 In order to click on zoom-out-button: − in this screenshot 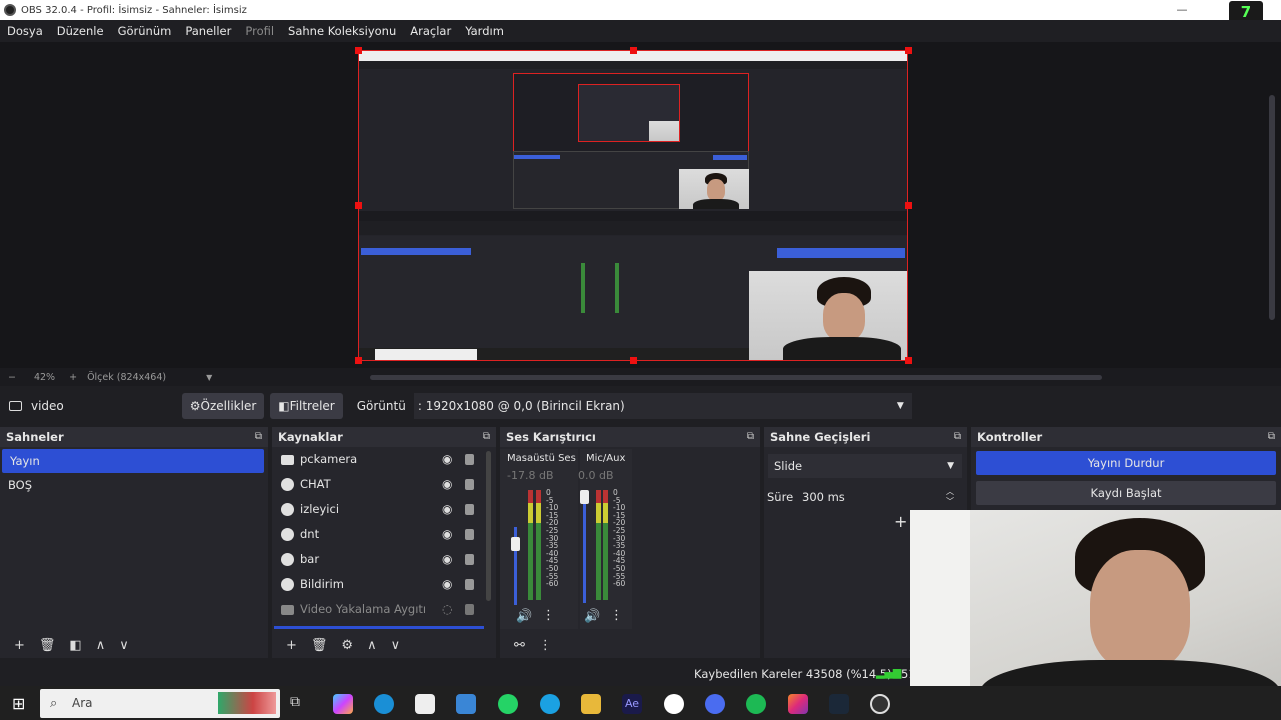, I will do `click(12, 377)`.